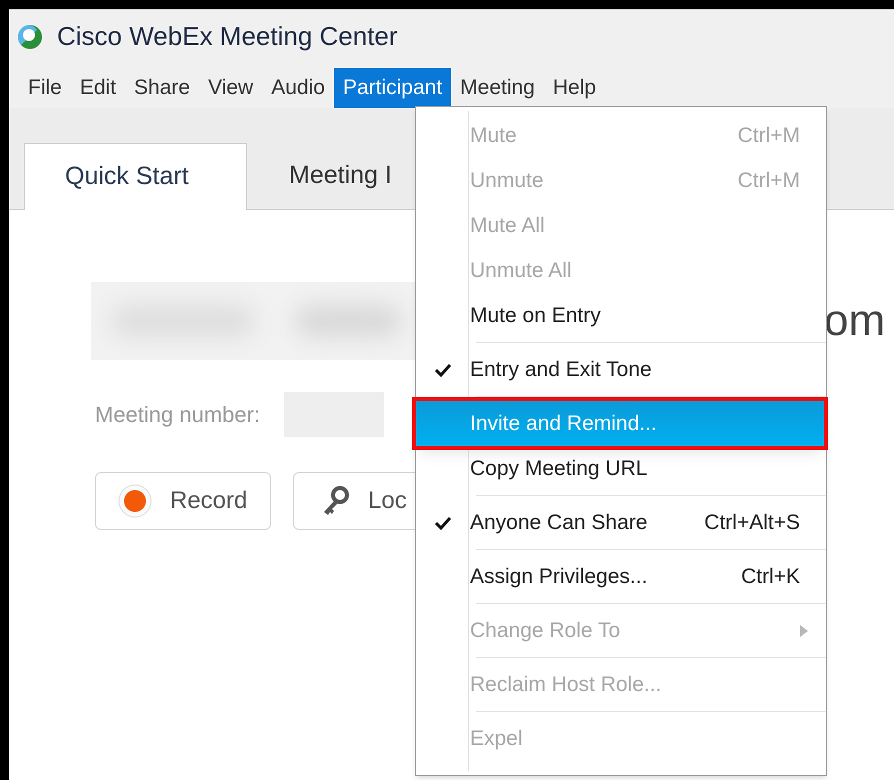 This screenshot has width=894, height=780. Describe the element at coordinates (298, 88) in the screenshot. I see `menu-bar-item: Audio` at that location.